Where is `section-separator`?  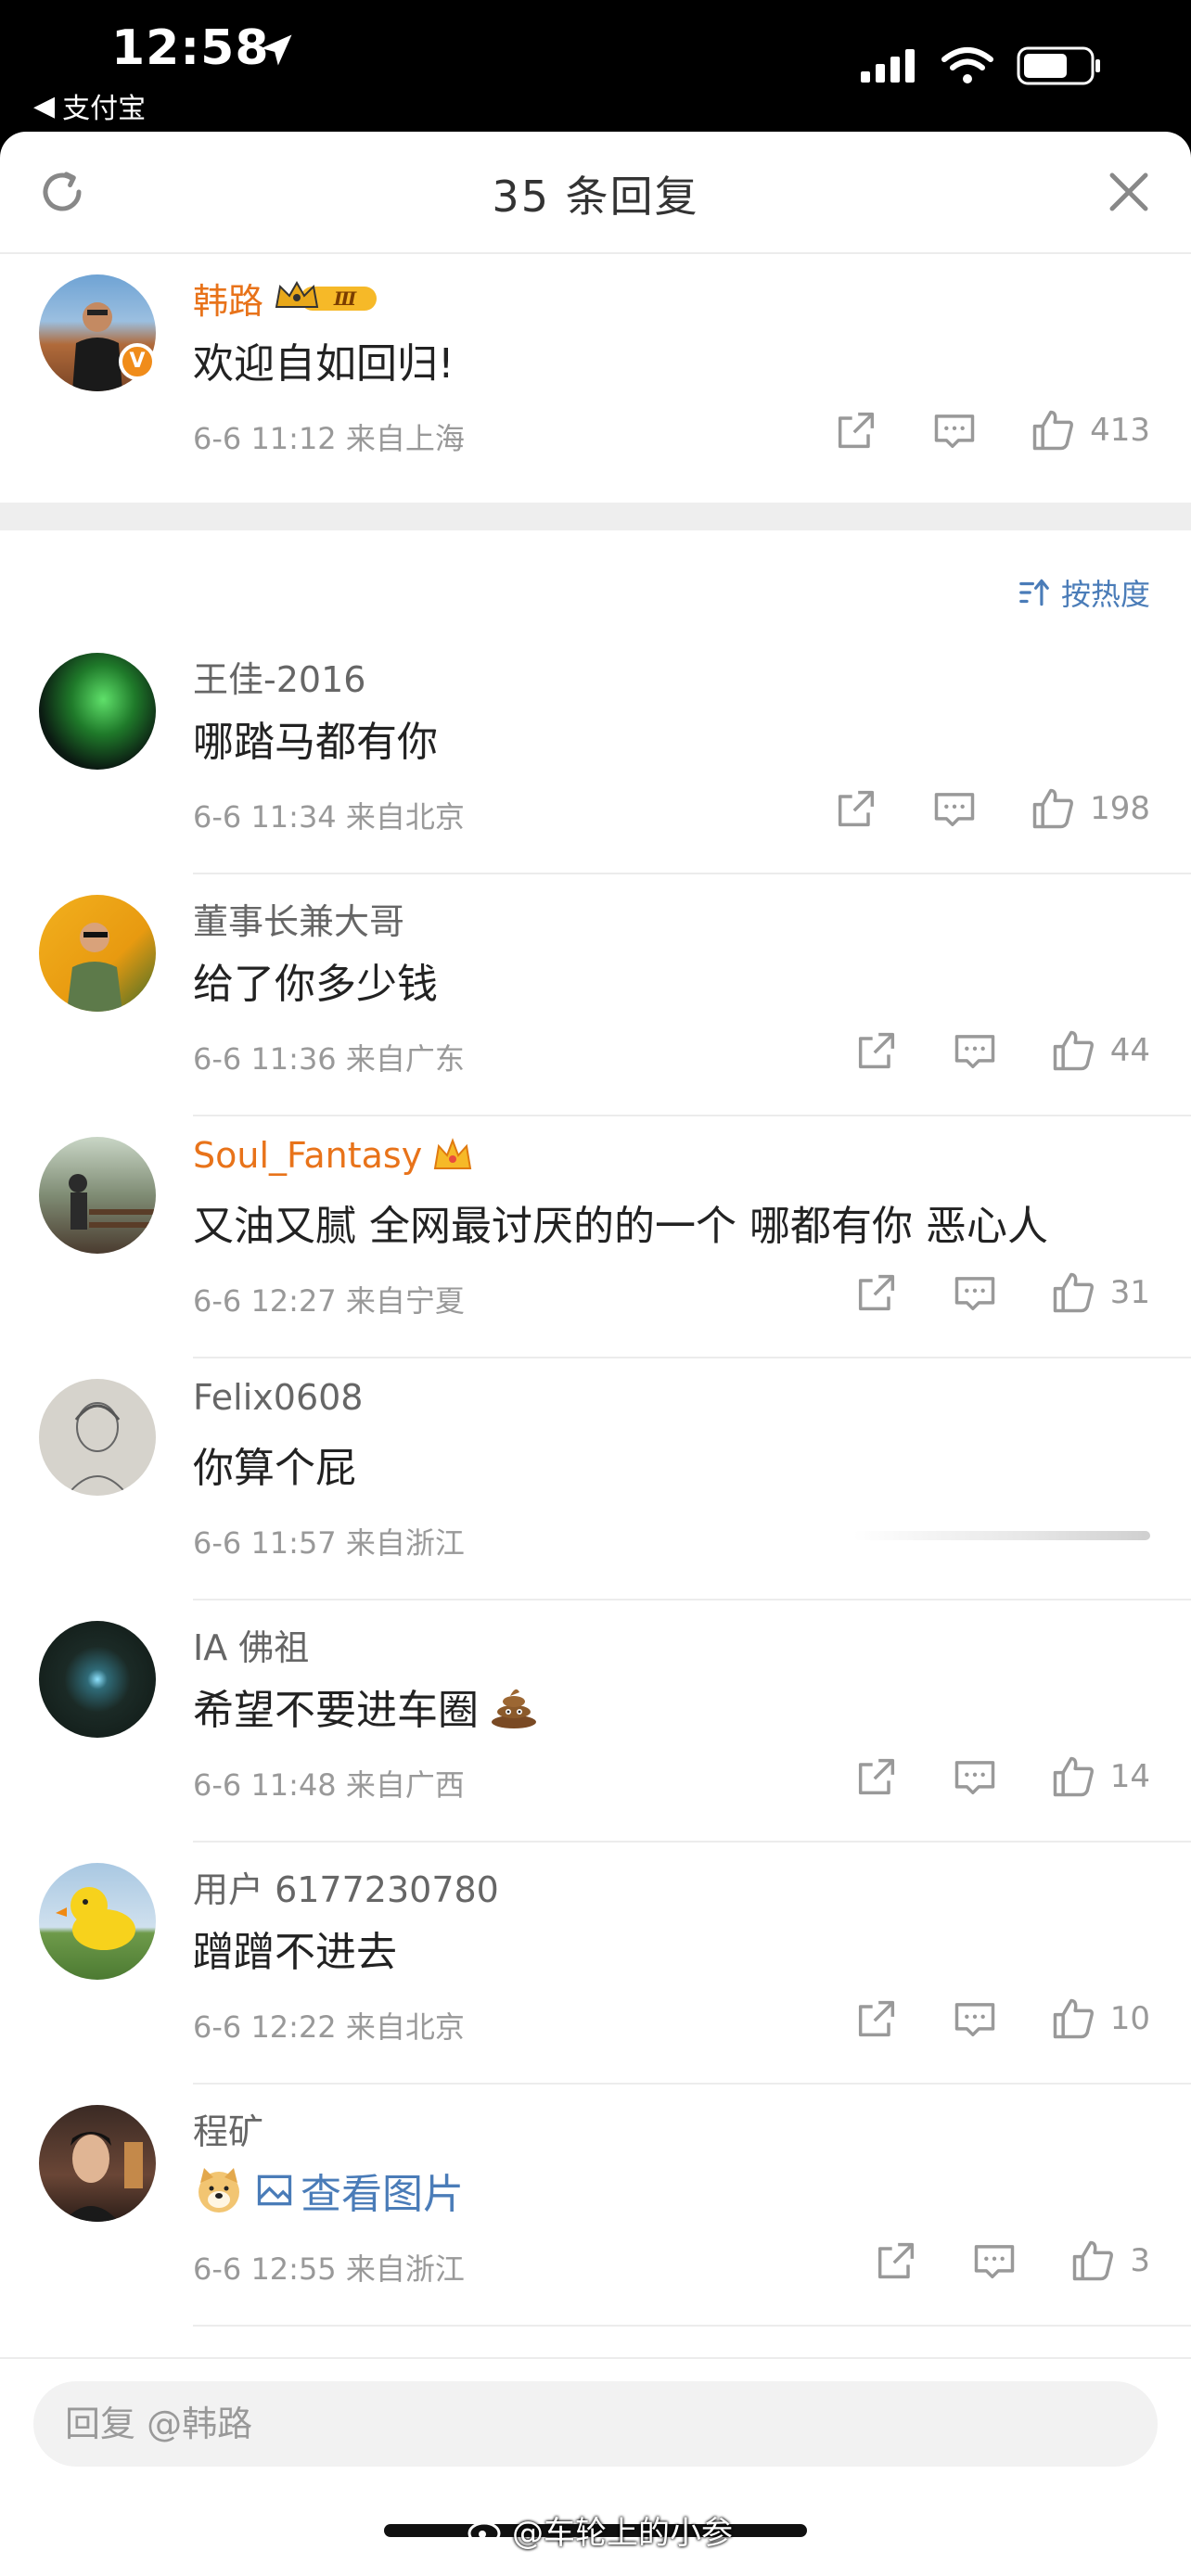
section-separator is located at coordinates (595, 516).